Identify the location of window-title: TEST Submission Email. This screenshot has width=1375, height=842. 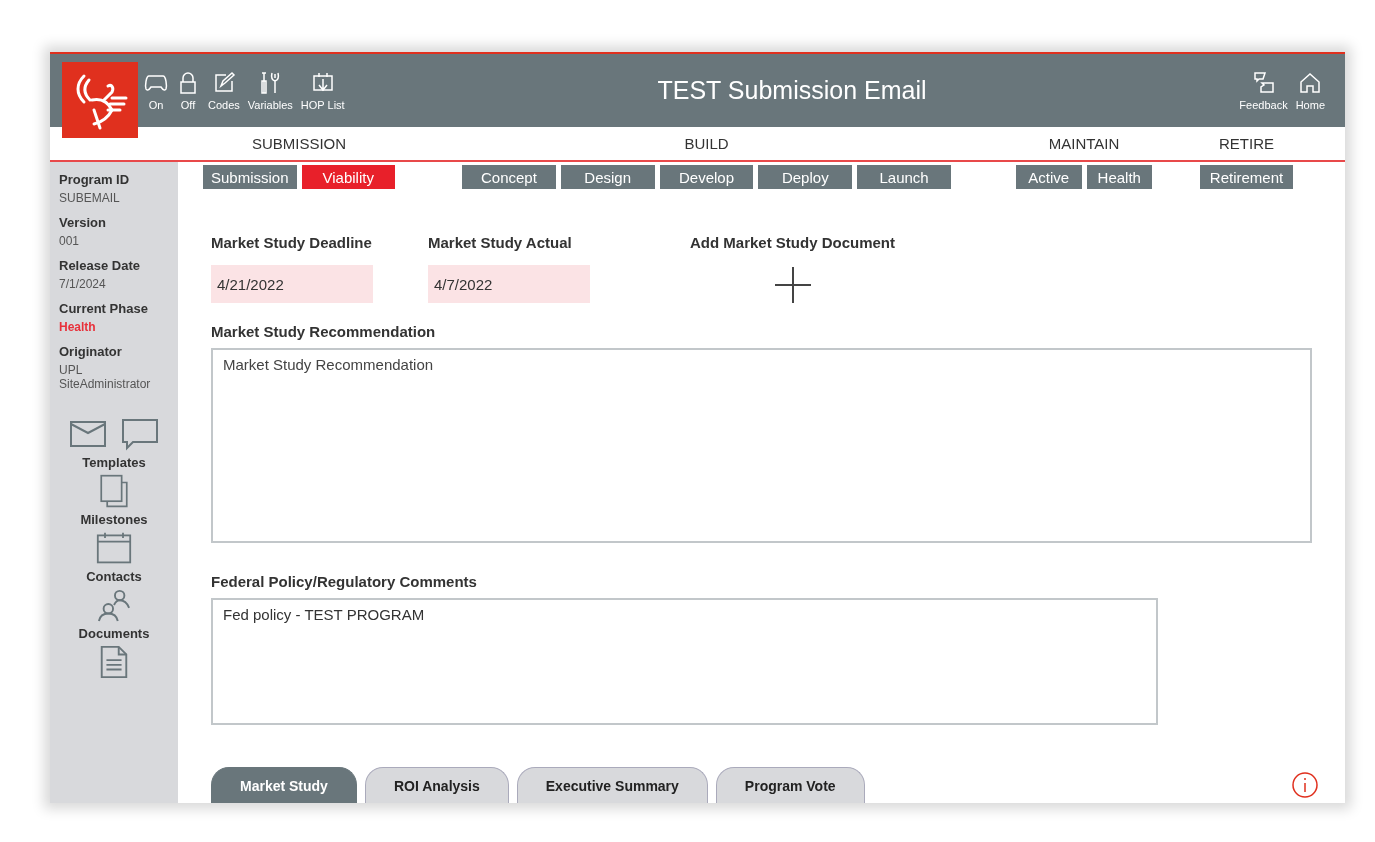
(792, 90).